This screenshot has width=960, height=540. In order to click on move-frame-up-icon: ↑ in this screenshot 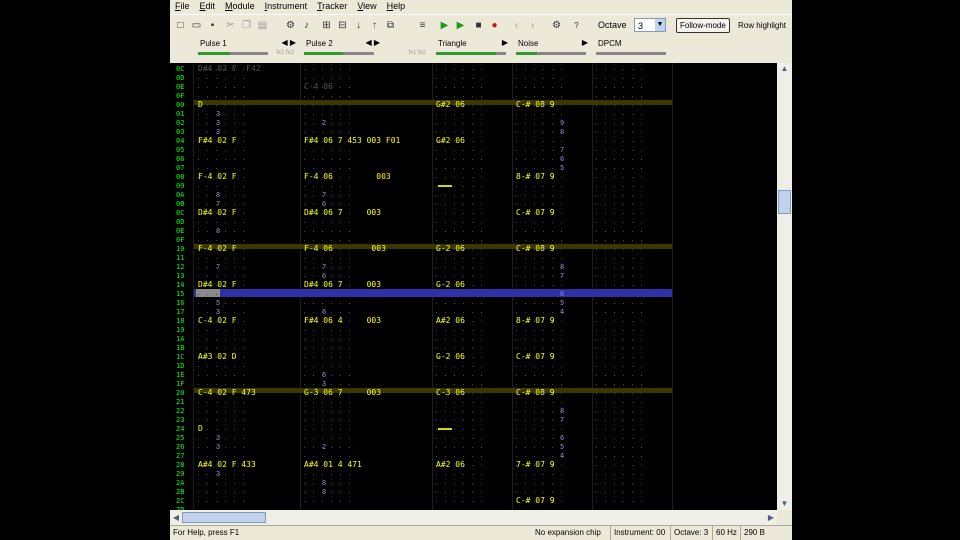, I will do `click(374, 25)`.